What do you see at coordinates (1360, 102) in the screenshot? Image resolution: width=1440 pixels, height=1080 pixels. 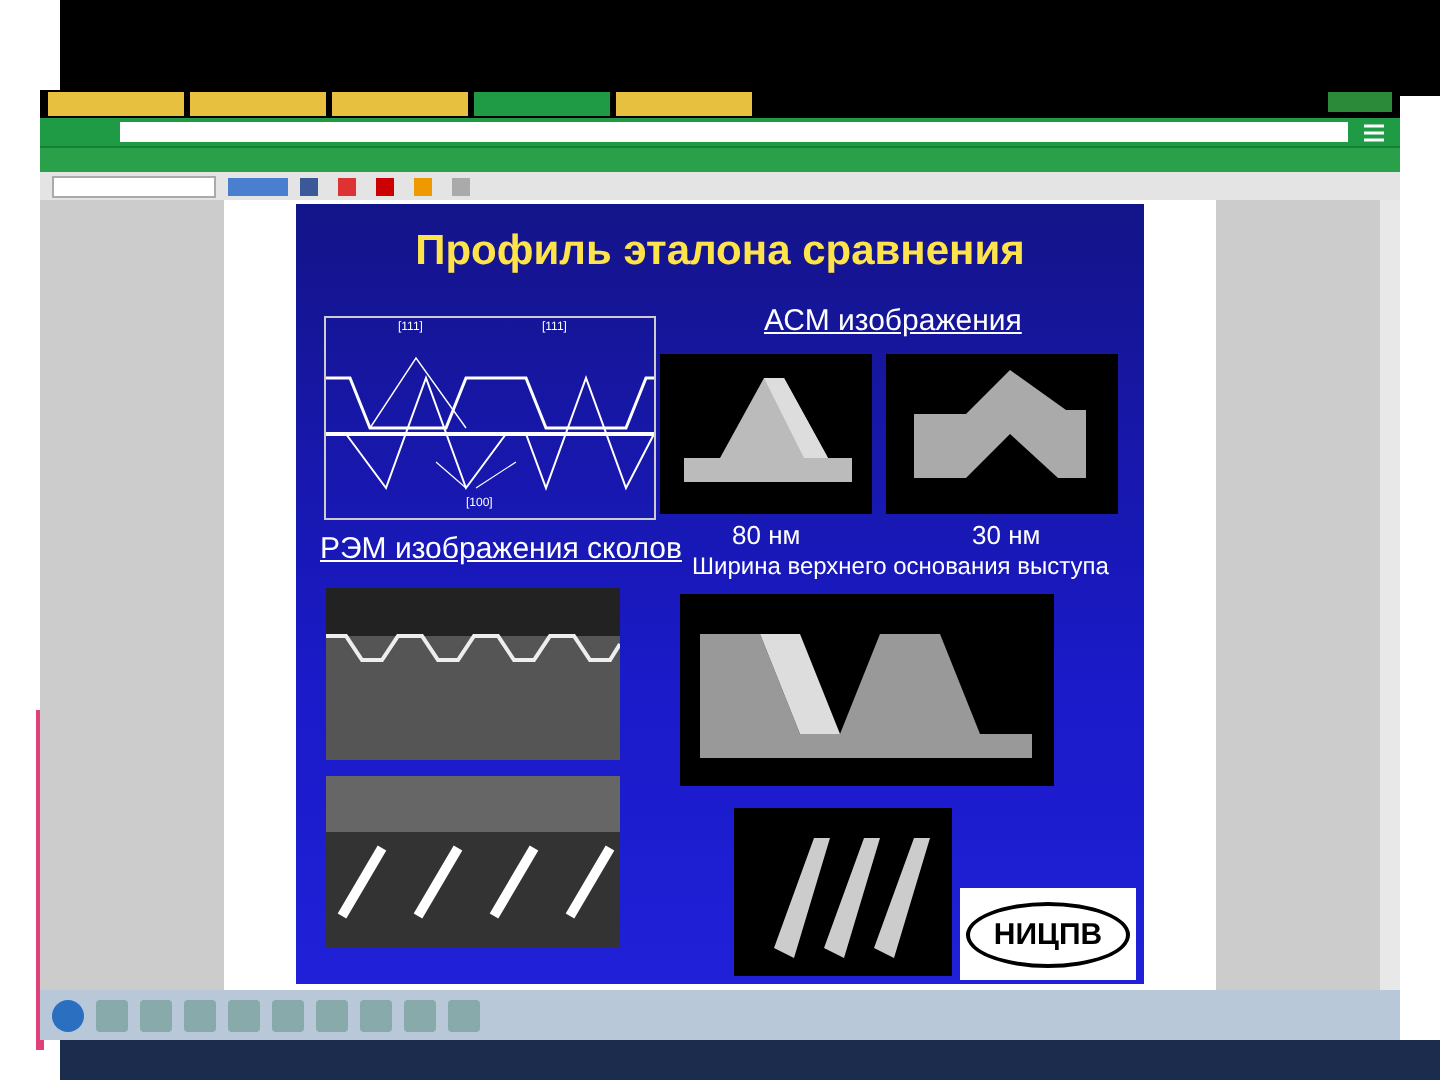 I see `window-controls` at bounding box center [1360, 102].